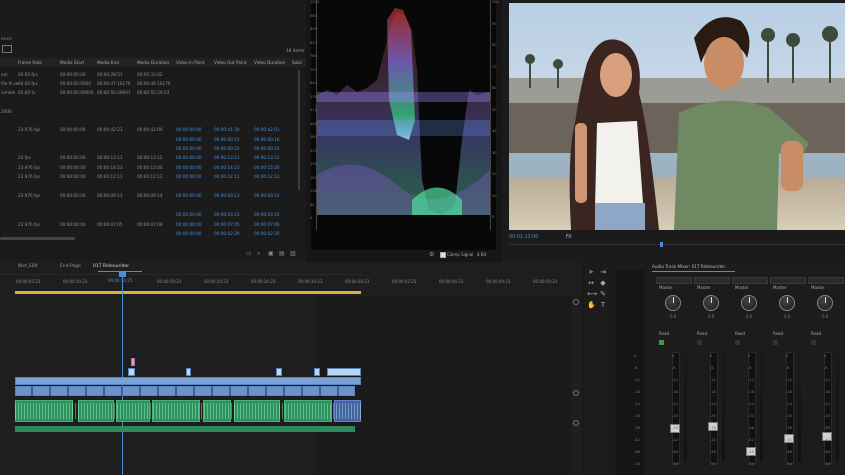 This screenshot has width=845, height=475. What do you see at coordinates (120, 280) in the screenshot?
I see `current-timecode: 00:00:10:25` at bounding box center [120, 280].